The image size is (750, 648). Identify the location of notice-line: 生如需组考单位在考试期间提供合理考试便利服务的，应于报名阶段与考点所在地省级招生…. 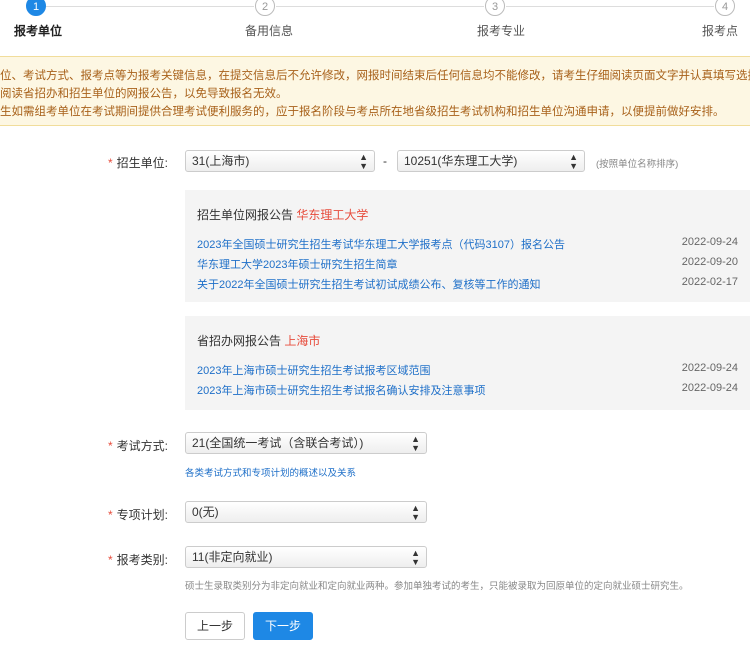
(362, 112).